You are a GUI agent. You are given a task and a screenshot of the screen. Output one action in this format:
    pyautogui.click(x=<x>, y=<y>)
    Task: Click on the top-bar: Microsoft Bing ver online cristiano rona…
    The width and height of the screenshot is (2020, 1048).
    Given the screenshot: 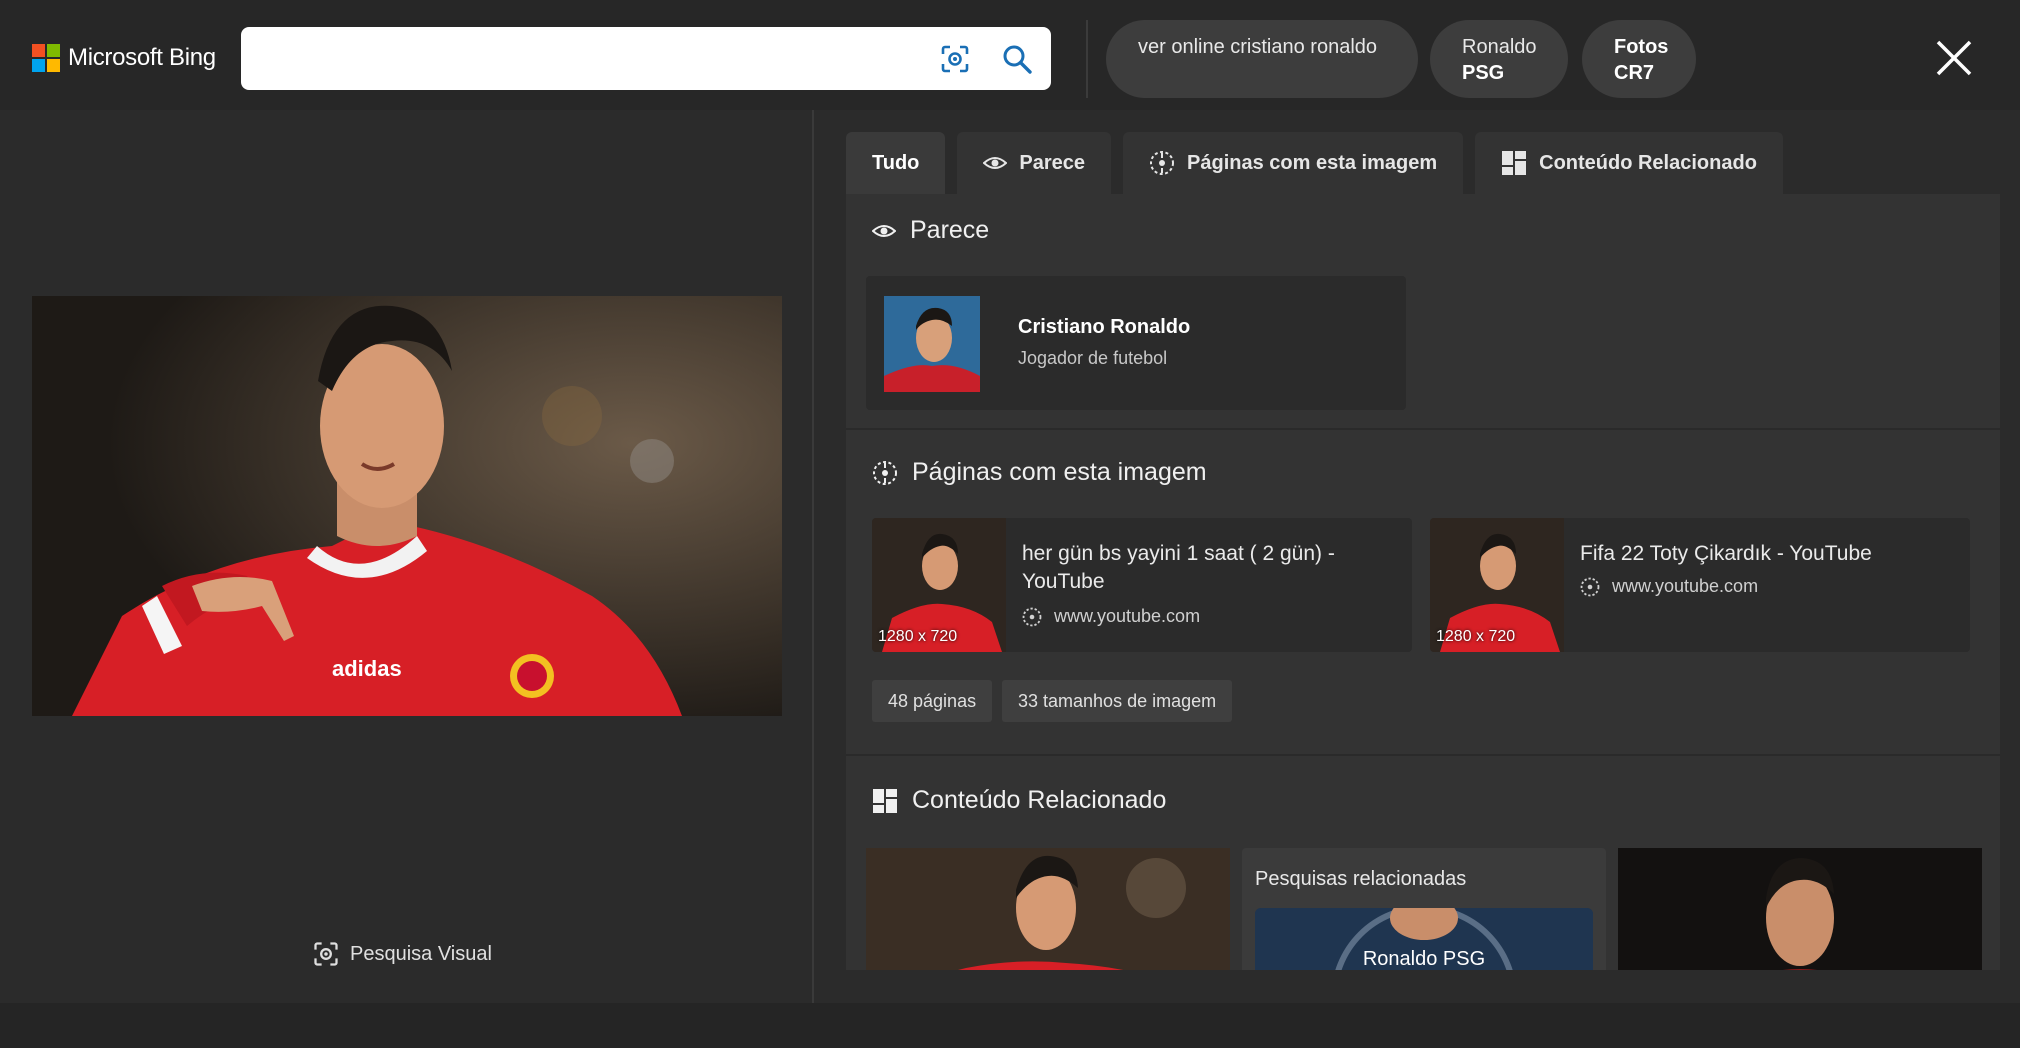 What is the action you would take?
    pyautogui.click(x=1010, y=55)
    